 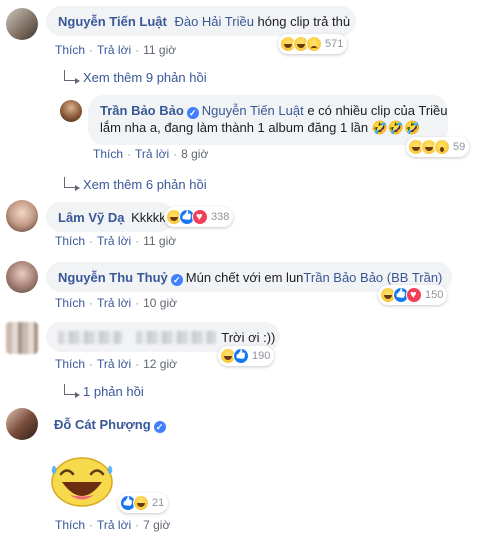 I want to click on see-more-replies-link: Xem thêm 6 phản hồi, so click(x=135, y=184).